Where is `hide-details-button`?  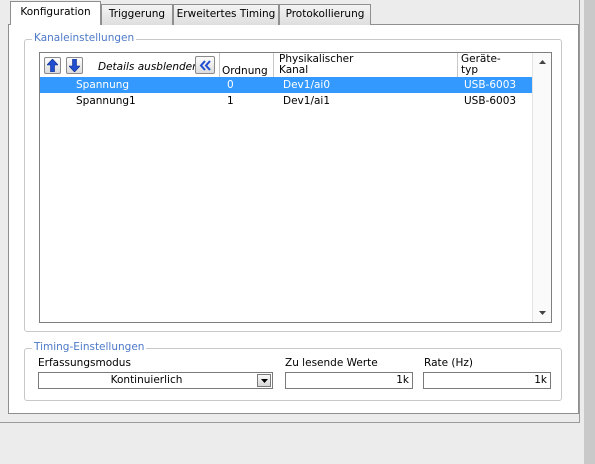 hide-details-button is located at coordinates (205, 65).